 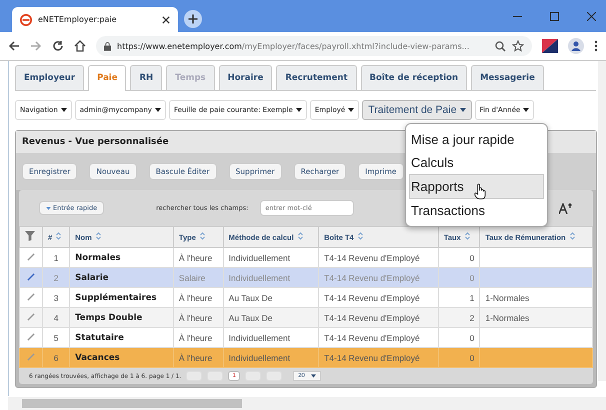 I want to click on reload-icon, so click(x=58, y=46).